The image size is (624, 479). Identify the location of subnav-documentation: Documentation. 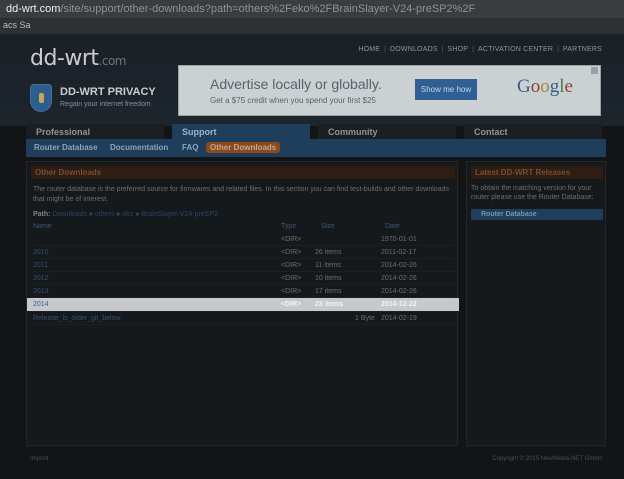
(139, 147).